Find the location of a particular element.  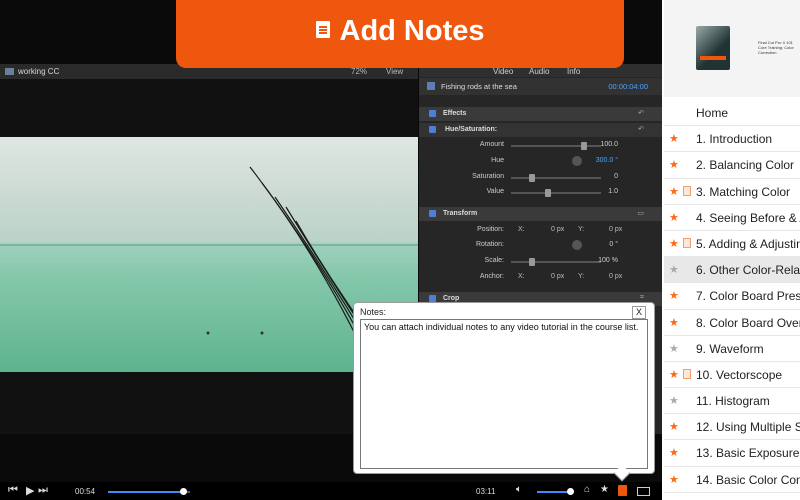

lesson-label: 14. Basic Color Con is located at coordinates (748, 479).